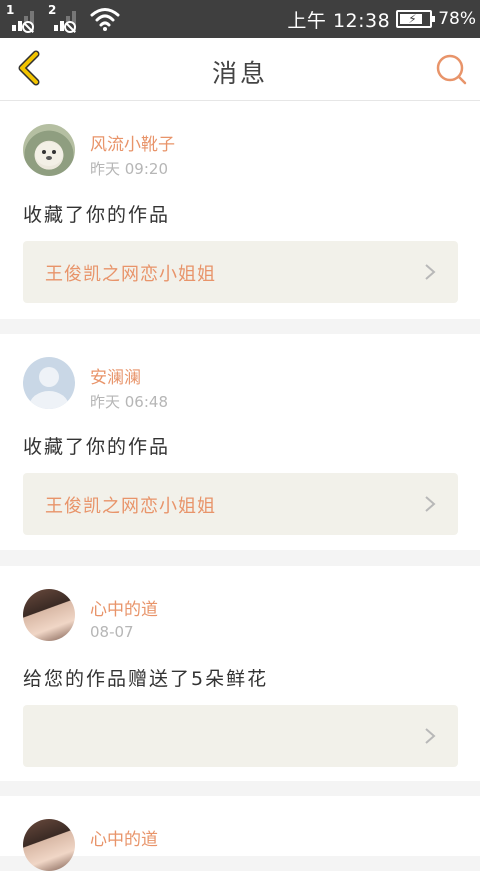 This screenshot has height=871, width=480. I want to click on search-button, so click(451, 69).